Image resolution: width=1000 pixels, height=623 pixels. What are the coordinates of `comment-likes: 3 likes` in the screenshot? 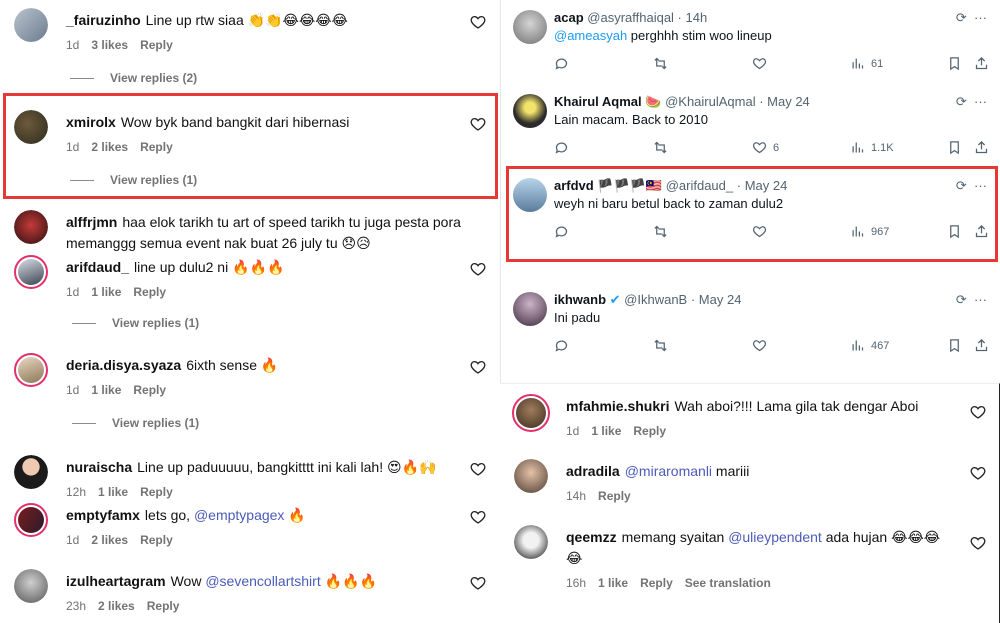 It's located at (109, 45).